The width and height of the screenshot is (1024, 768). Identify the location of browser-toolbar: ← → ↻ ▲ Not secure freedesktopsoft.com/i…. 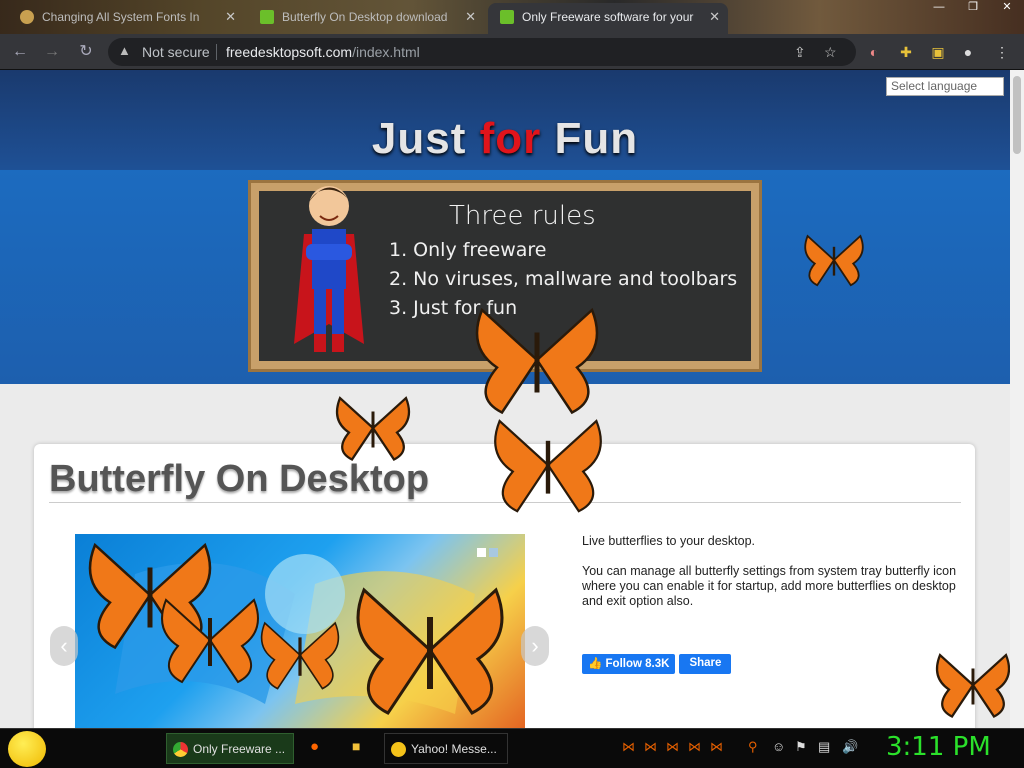
(512, 52).